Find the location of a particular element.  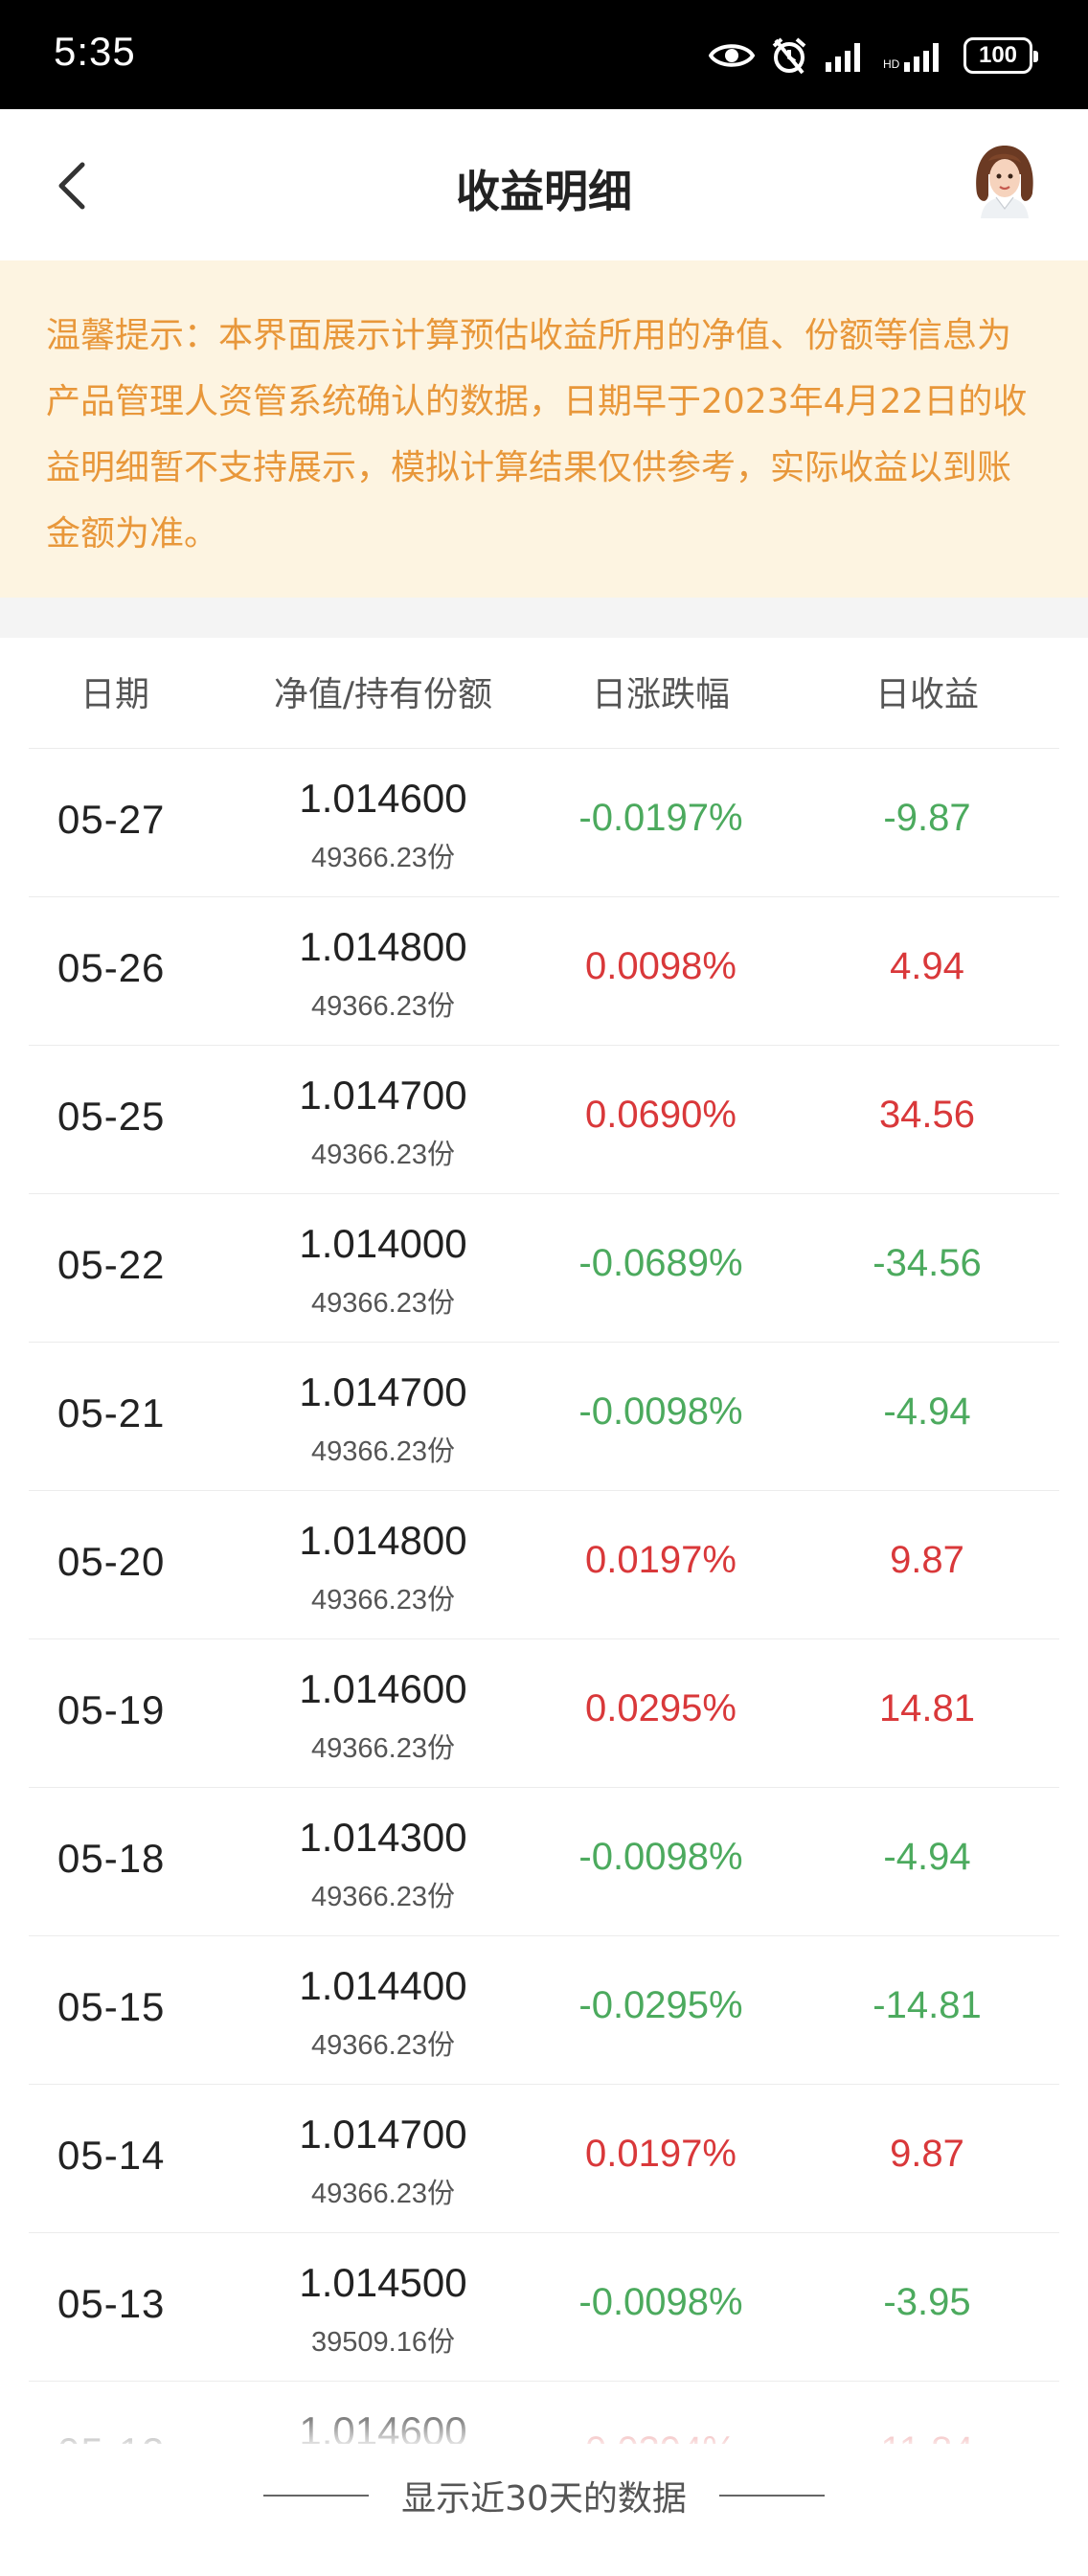

row-date: 05-21 is located at coordinates (111, 1412).